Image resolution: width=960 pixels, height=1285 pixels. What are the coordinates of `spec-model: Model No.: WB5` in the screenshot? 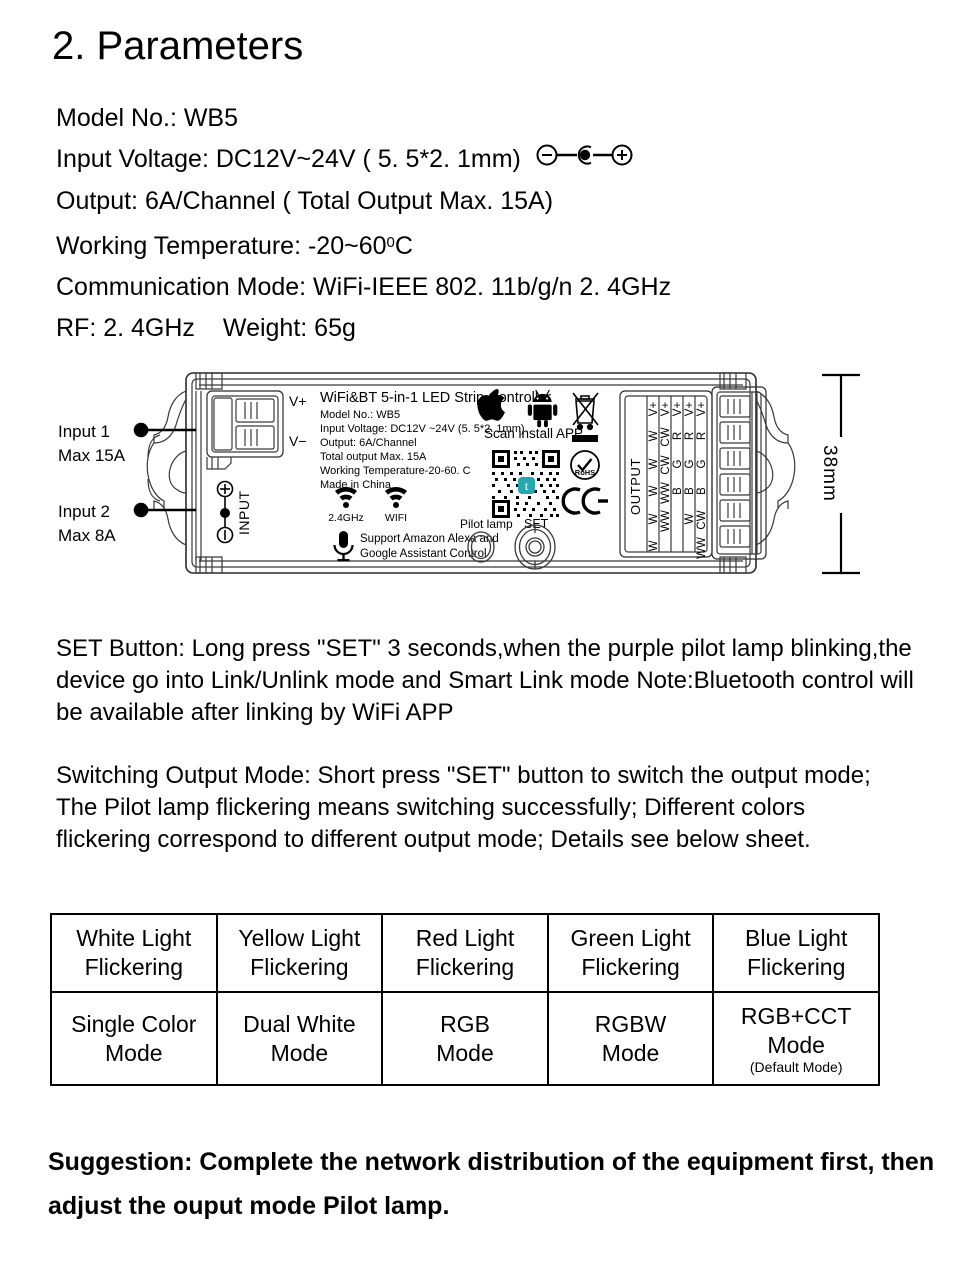 It's located at (496, 118).